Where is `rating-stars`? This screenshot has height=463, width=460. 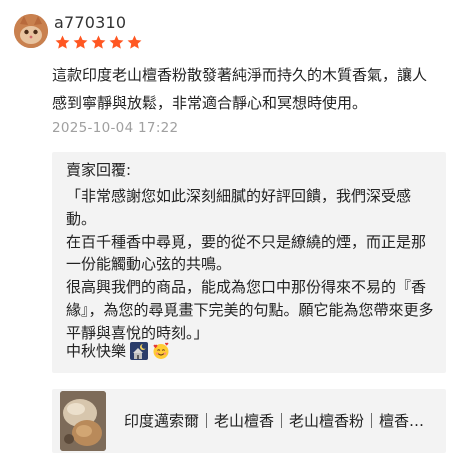 rating-stars is located at coordinates (98, 42).